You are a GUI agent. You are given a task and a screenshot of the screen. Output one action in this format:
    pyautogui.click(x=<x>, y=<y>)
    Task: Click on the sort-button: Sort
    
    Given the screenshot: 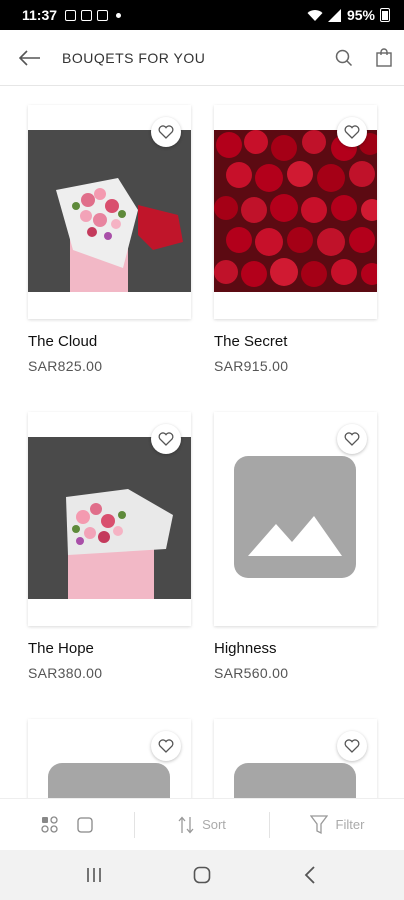 What is the action you would take?
    pyautogui.click(x=202, y=825)
    